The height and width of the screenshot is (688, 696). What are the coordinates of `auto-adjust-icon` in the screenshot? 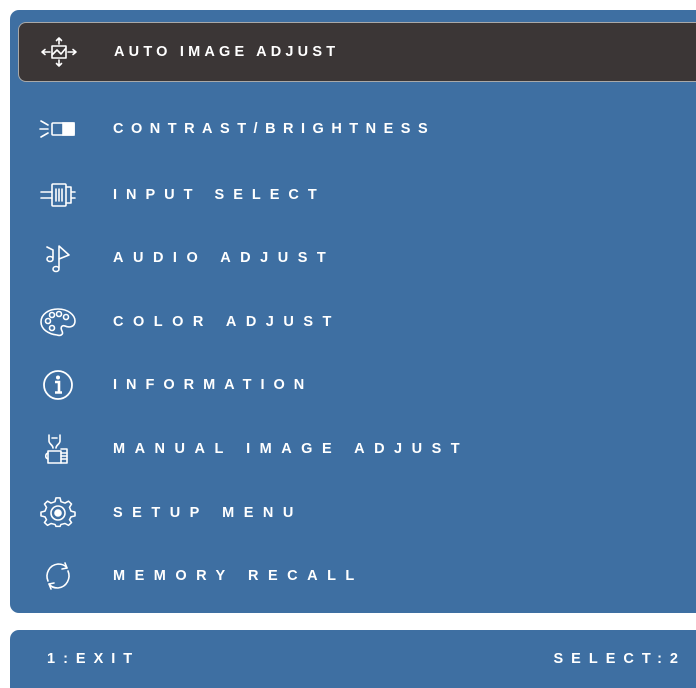 It's located at (59, 52).